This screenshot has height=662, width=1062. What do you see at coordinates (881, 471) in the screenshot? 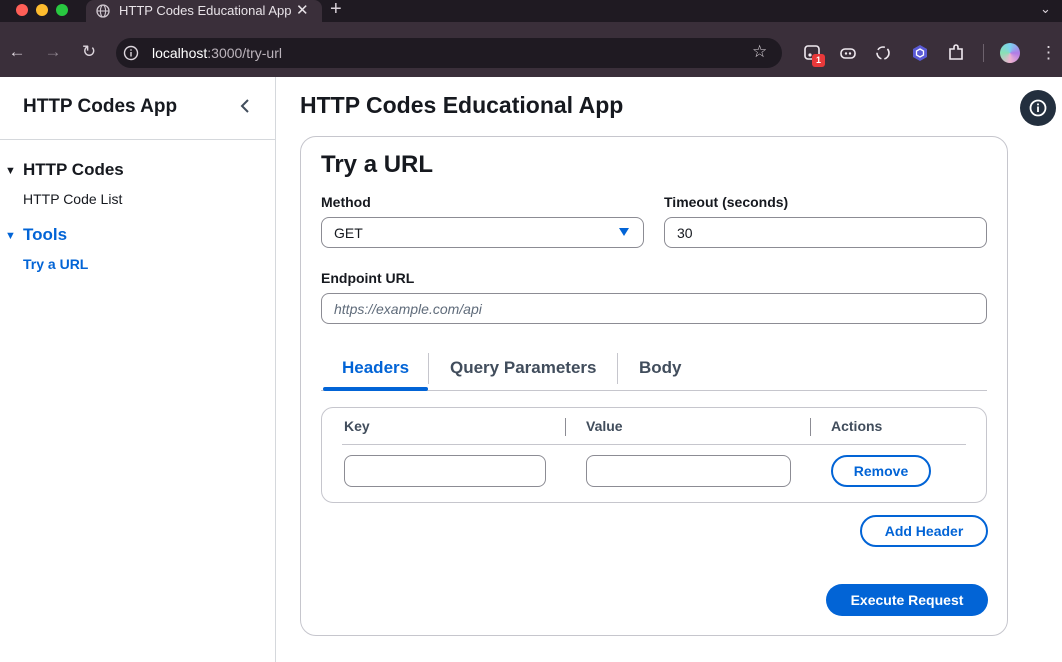
I see `remove-header-button: Remove` at bounding box center [881, 471].